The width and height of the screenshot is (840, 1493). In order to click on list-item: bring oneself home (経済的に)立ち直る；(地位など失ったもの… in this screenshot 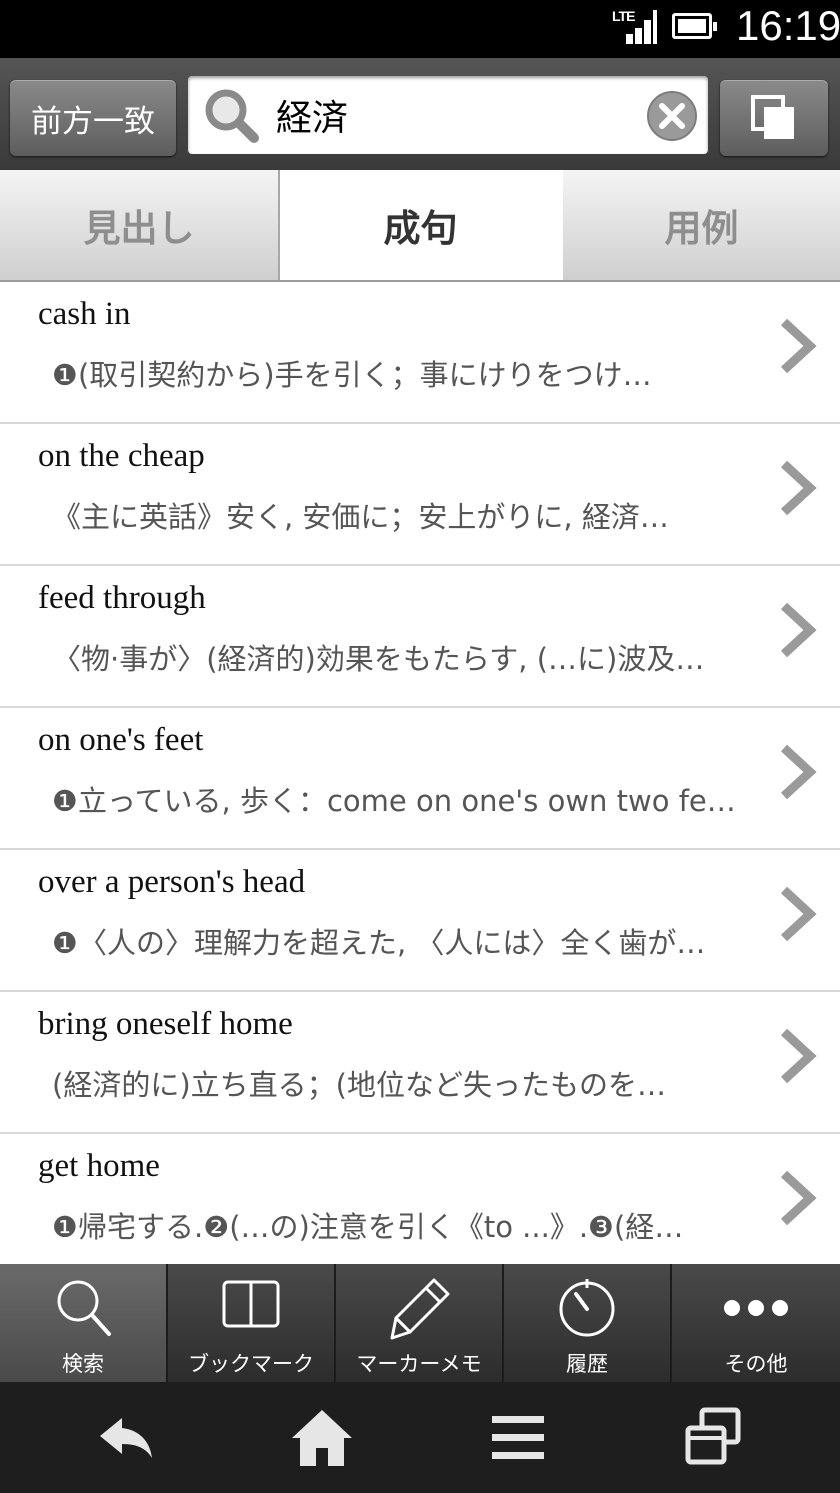, I will do `click(420, 1063)`.